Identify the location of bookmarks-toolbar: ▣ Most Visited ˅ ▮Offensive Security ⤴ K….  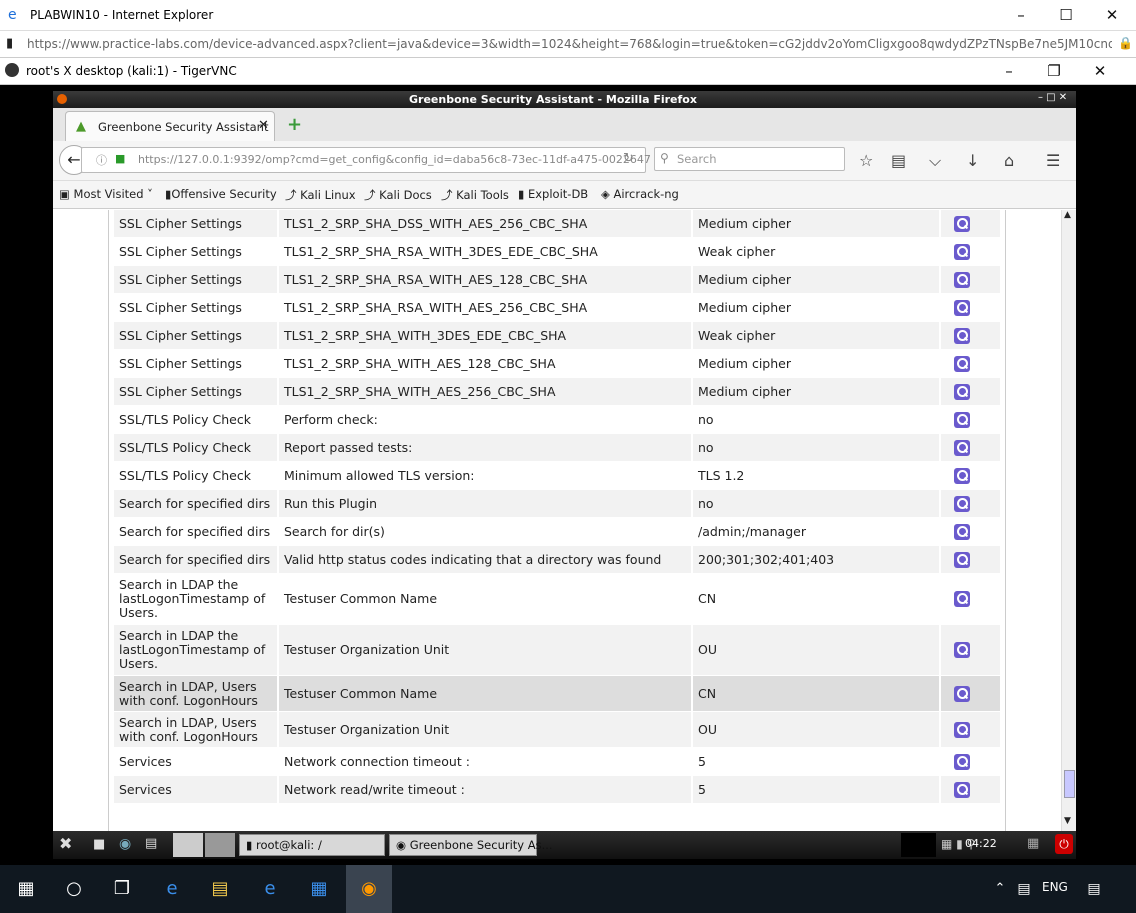
(564, 195).